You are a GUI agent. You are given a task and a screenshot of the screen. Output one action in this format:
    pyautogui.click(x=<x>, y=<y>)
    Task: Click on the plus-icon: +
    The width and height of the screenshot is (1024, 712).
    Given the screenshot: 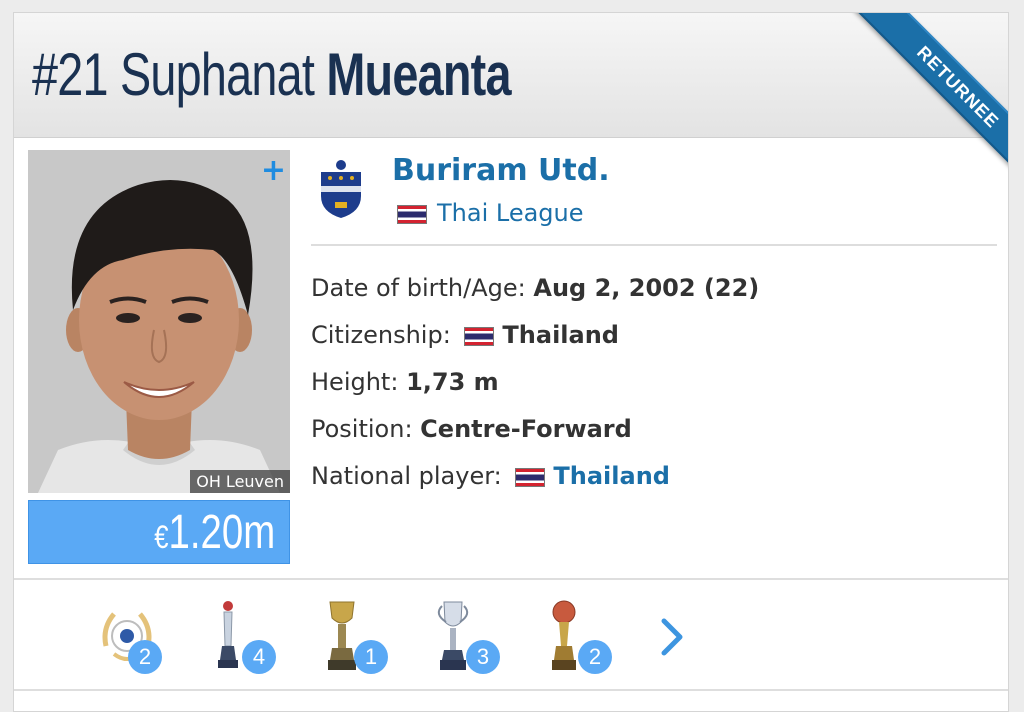 What is the action you would take?
    pyautogui.click(x=273, y=171)
    